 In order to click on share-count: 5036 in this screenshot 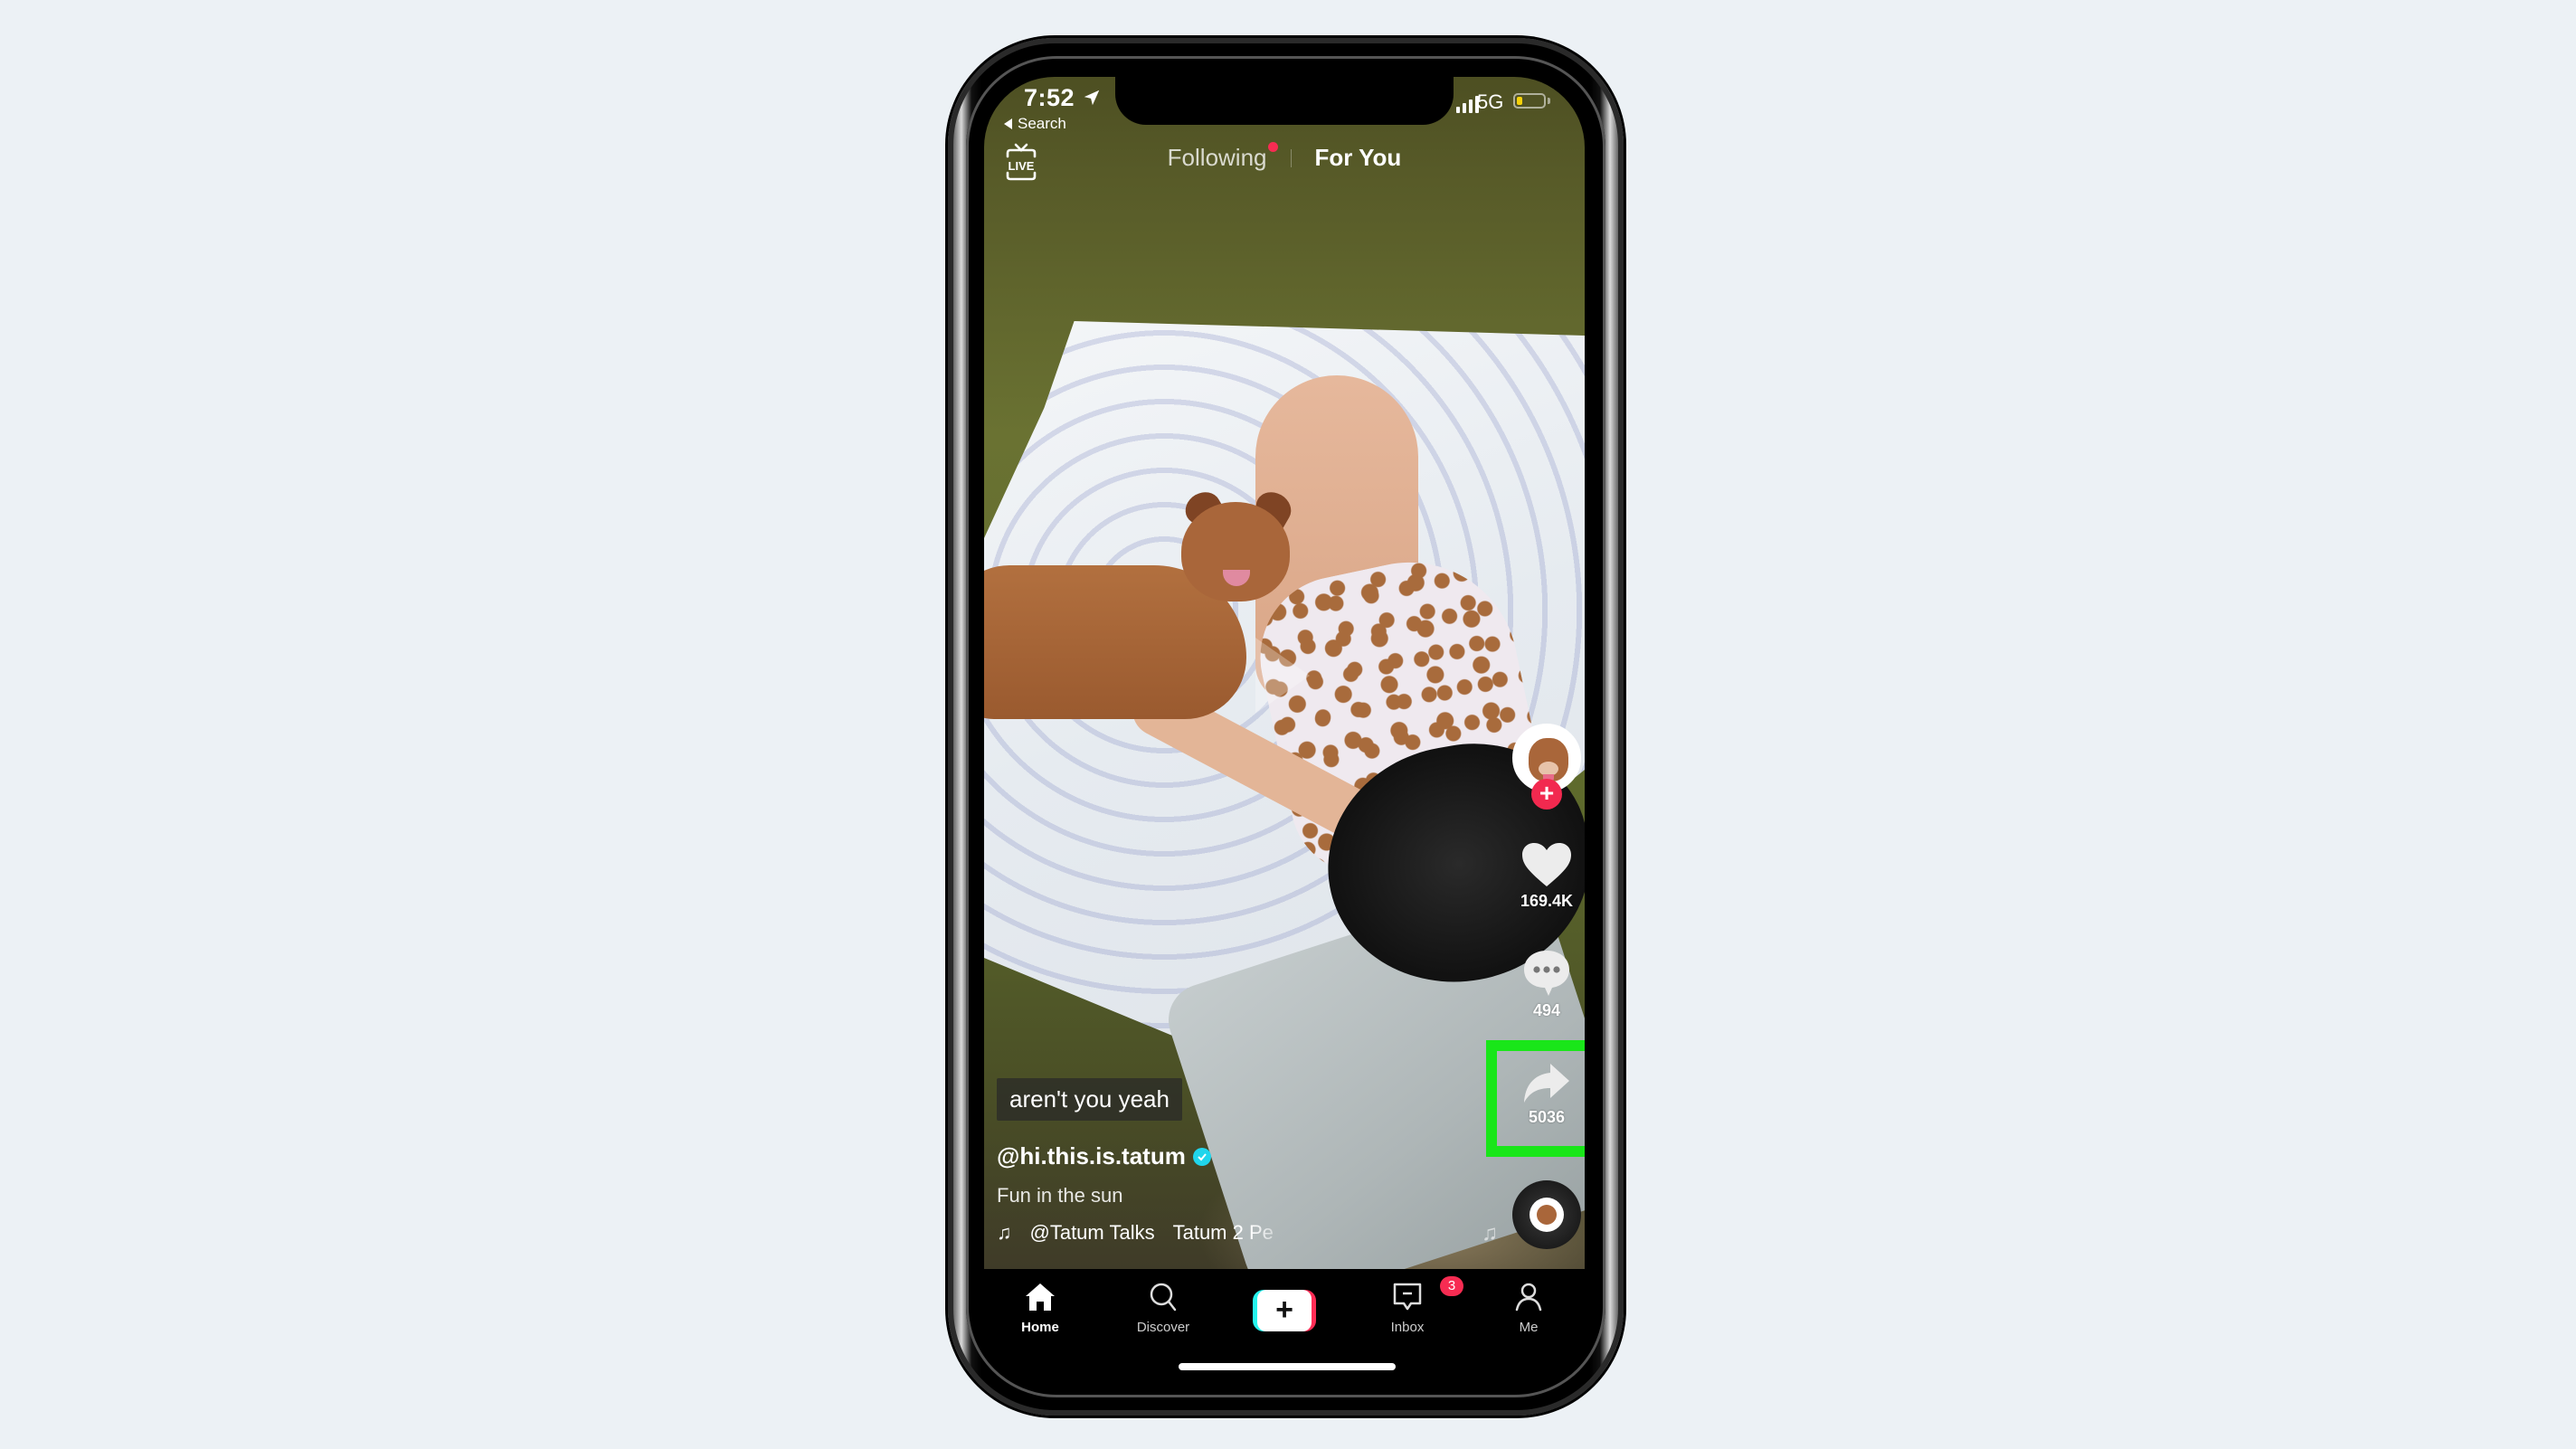, I will do `click(1547, 1117)`.